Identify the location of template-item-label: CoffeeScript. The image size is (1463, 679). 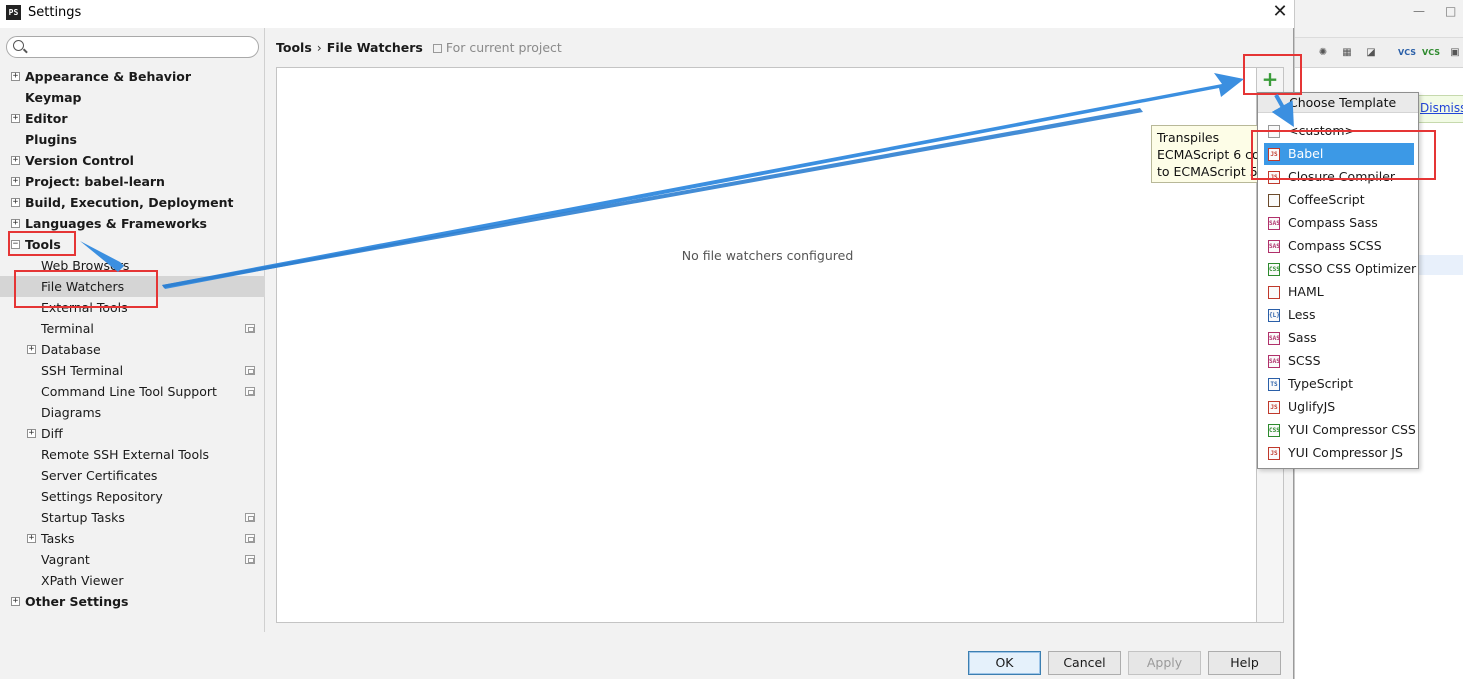
(1326, 199).